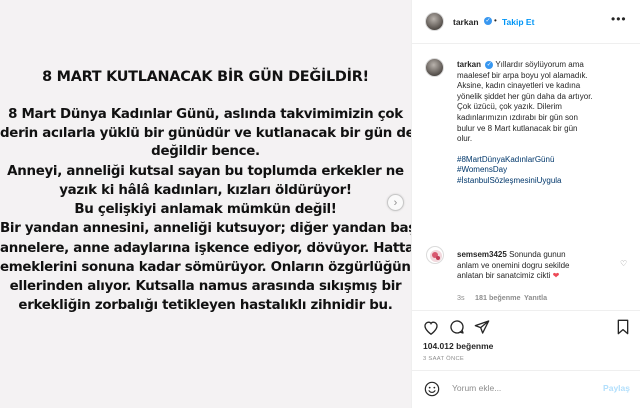 The width and height of the screenshot is (640, 408). I want to click on commenter-avatar, so click(435, 255).